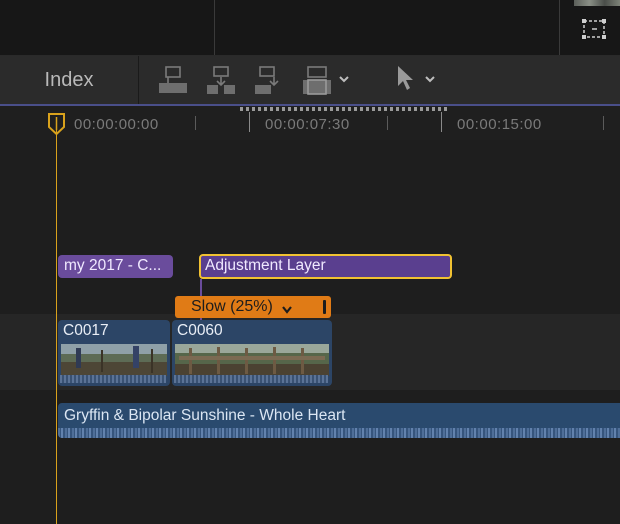 The height and width of the screenshot is (524, 620). Describe the element at coordinates (597, 3) in the screenshot. I see `thumbnail-strip` at that location.